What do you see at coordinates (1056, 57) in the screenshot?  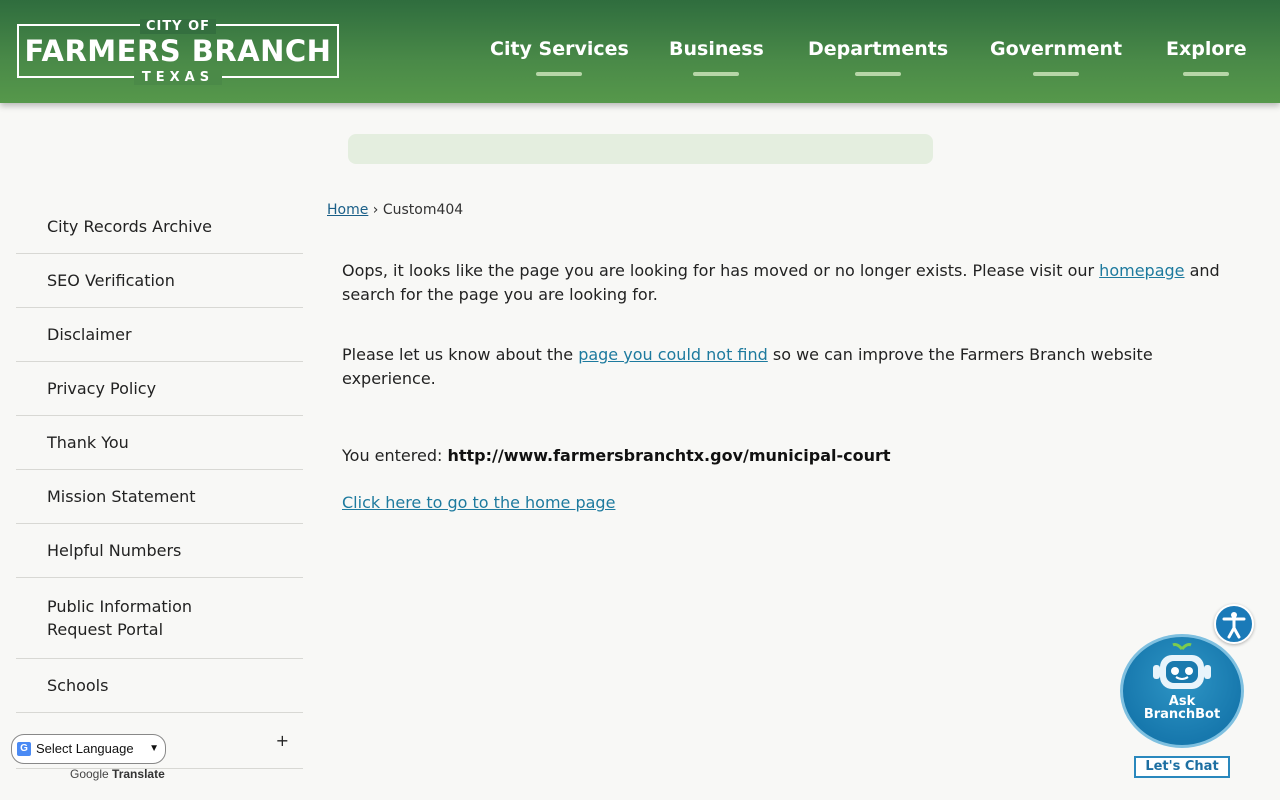 I see `nav-government: Government` at bounding box center [1056, 57].